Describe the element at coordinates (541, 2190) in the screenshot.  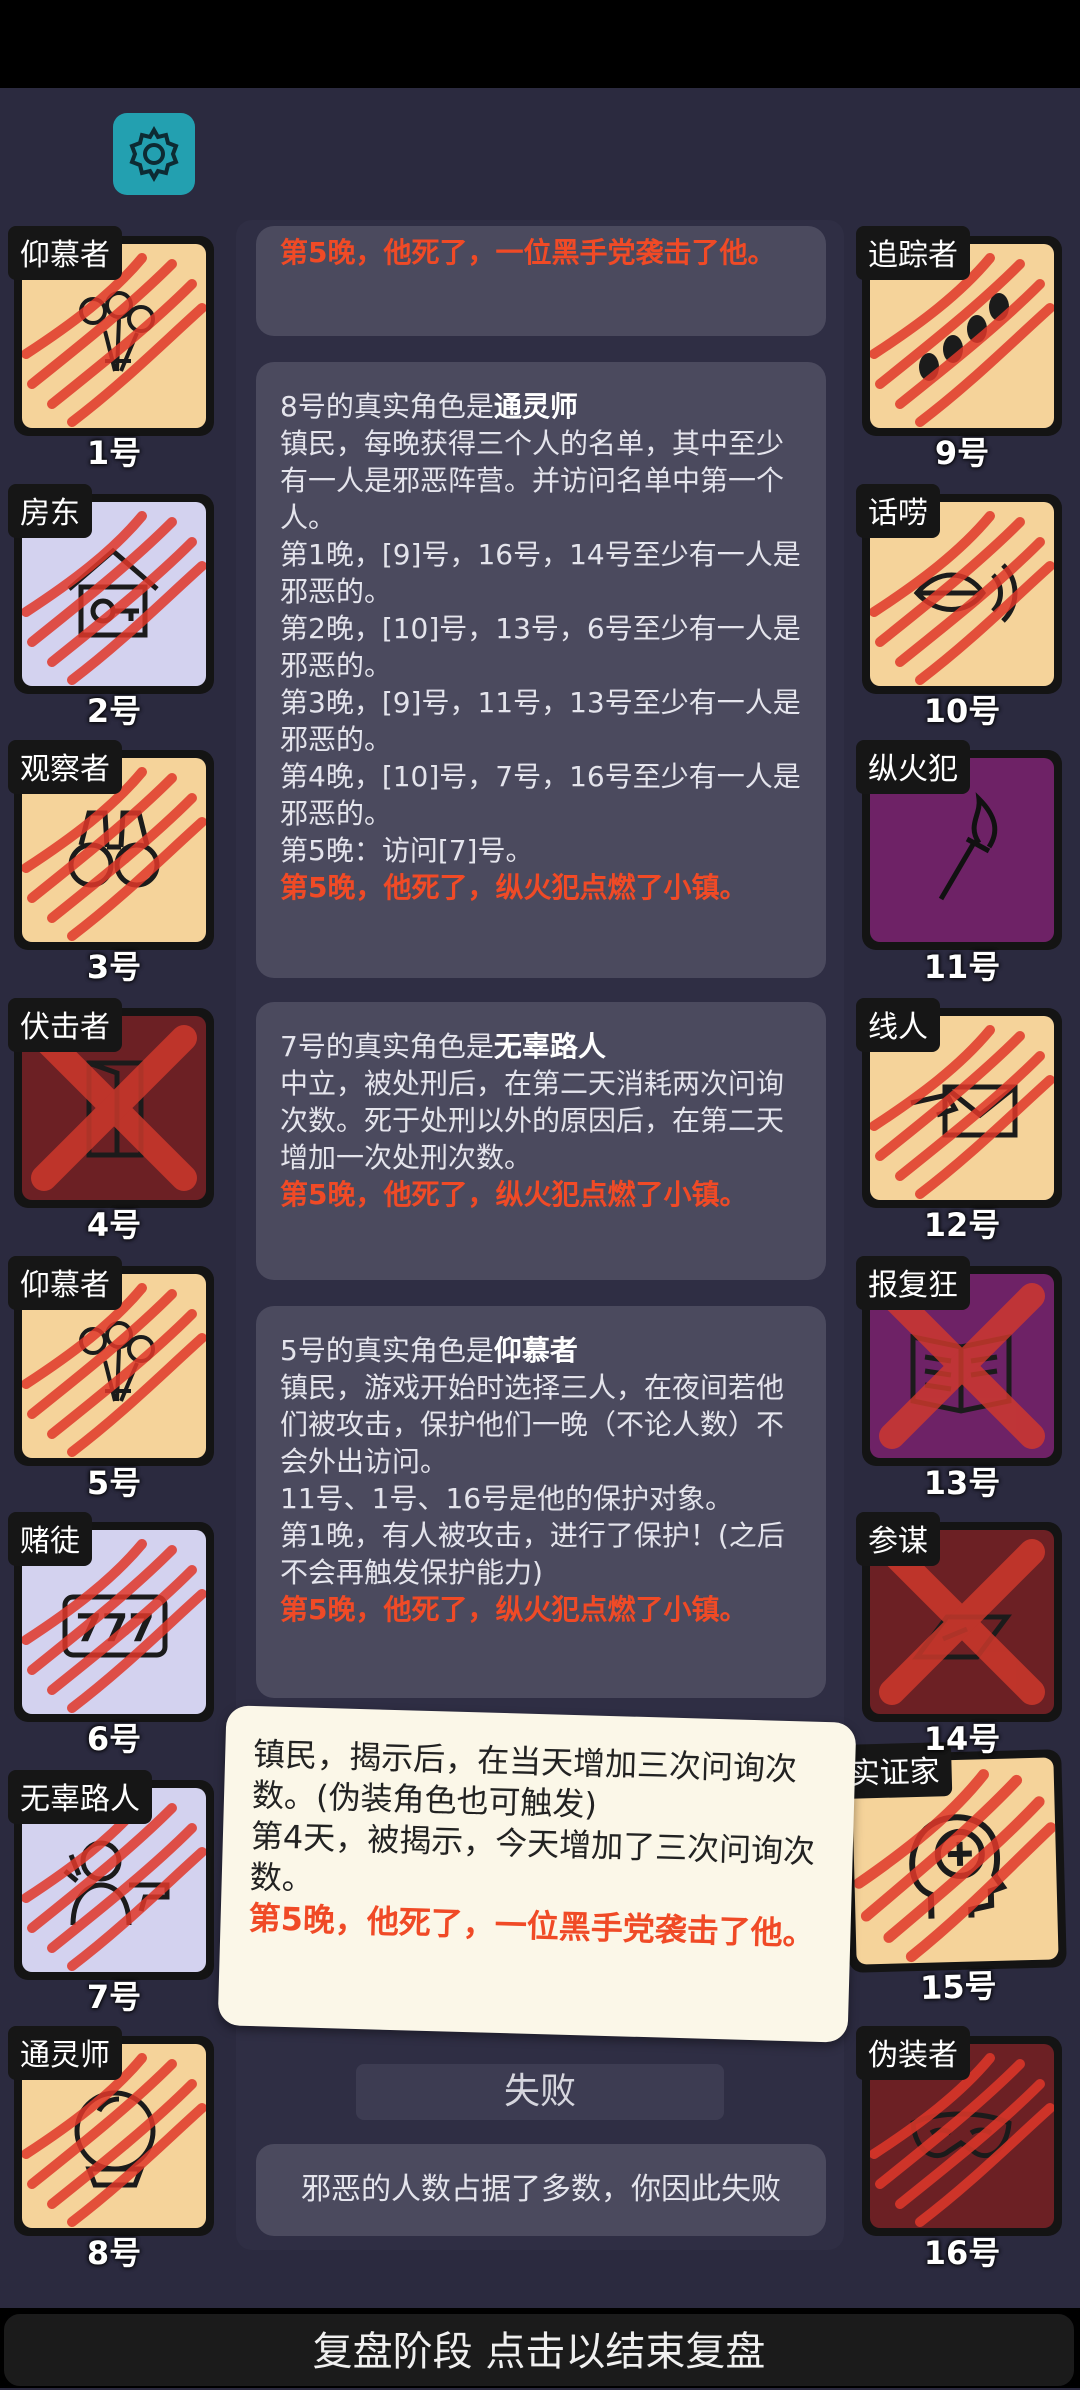
I see `result-message: 邪恶的人数占据了多数，你因此失败` at that location.